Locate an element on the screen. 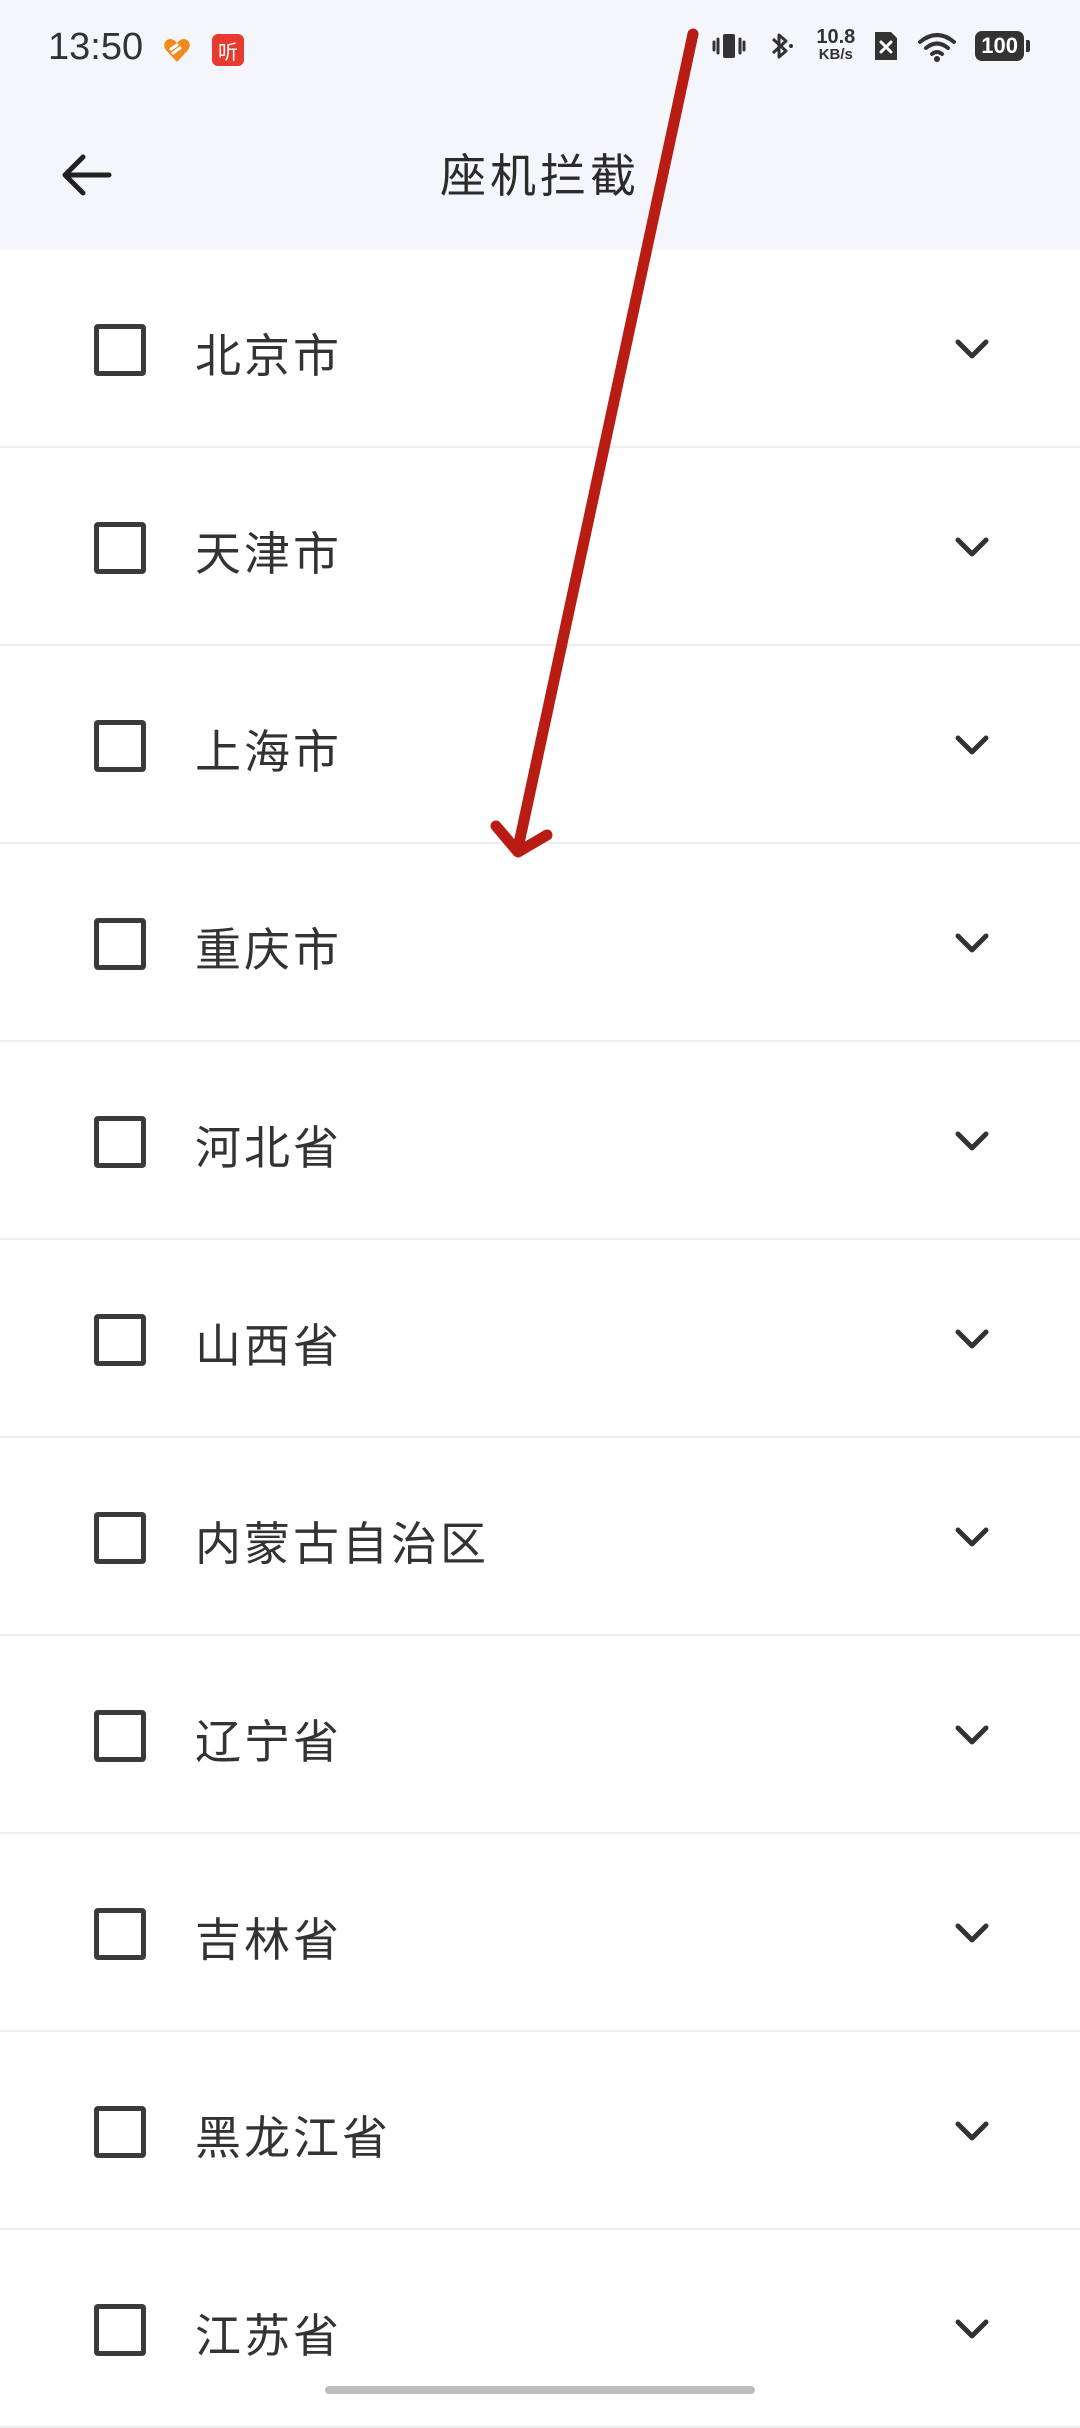 This screenshot has width=1080, height=2428. region-row: 上海市 is located at coordinates (540, 745).